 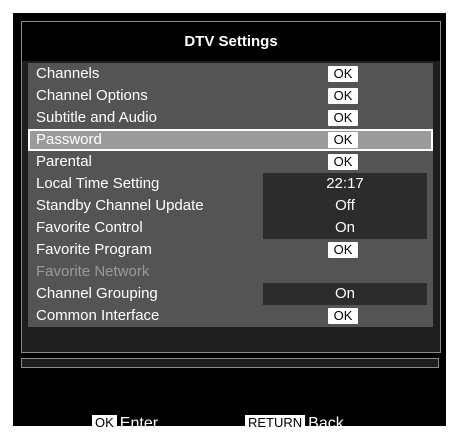 What do you see at coordinates (230, 206) in the screenshot?
I see `menu-item-standby-channel-update: Standby Channel Update Off` at bounding box center [230, 206].